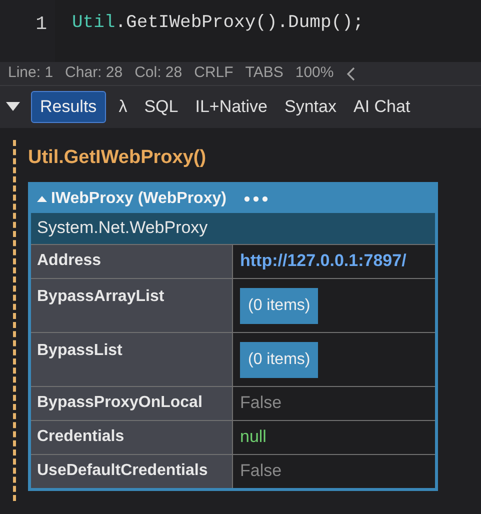 This screenshot has width=481, height=514. Describe the element at coordinates (131, 198) in the screenshot. I see `object-header: IWebProxy (WebProxy)` at that location.